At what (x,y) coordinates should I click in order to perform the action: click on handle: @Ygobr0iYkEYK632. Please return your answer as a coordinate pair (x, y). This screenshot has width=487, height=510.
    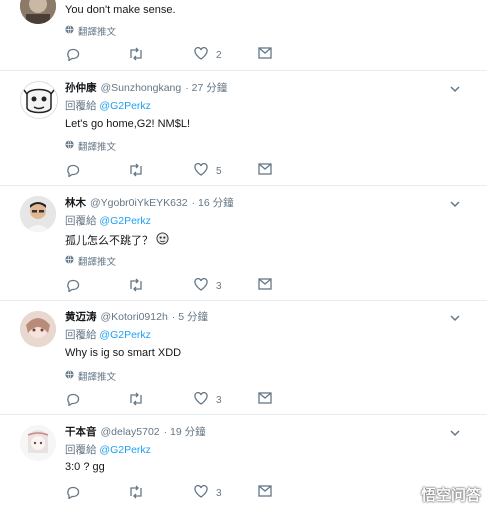
    Looking at the image, I should click on (139, 203).